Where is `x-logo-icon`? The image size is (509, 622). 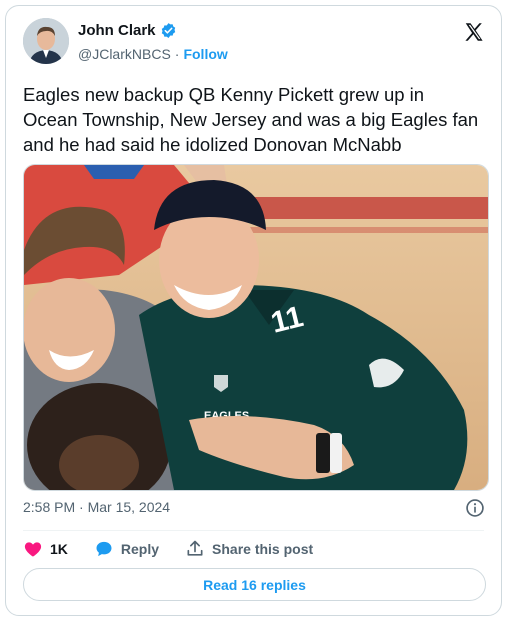 x-logo-icon is located at coordinates (474, 32).